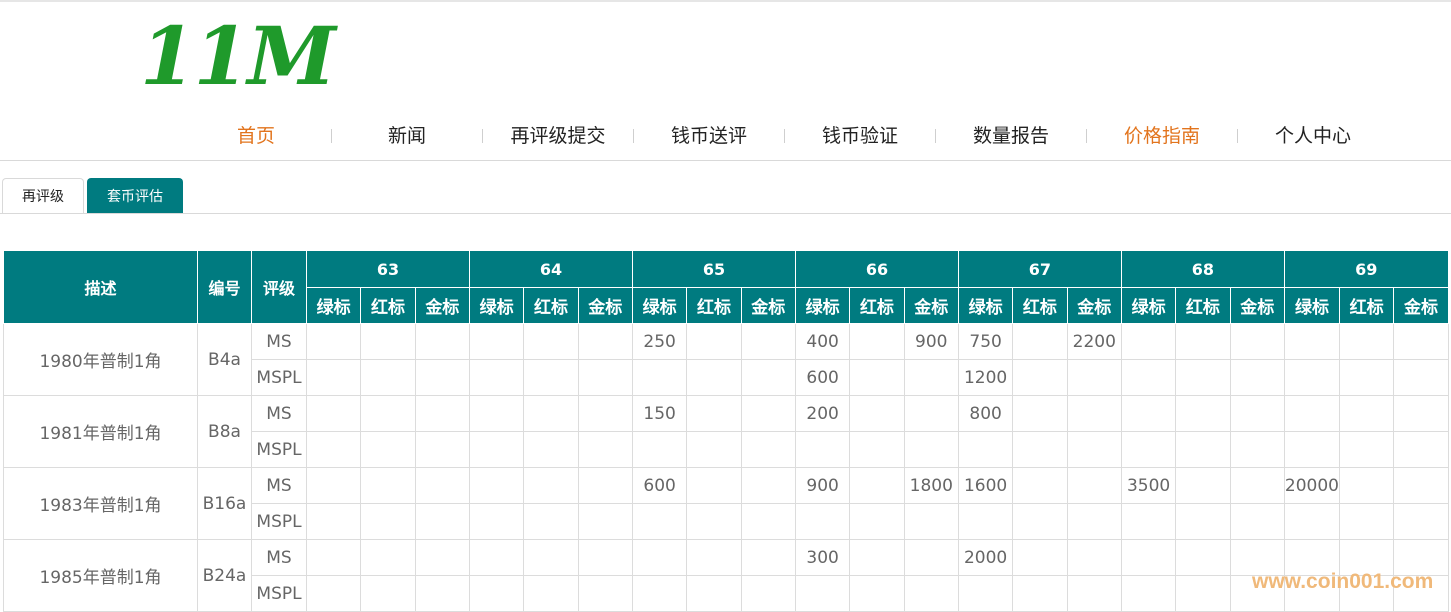  Describe the element at coordinates (238, 56) in the screenshot. I see `site-logo: 11M` at that location.